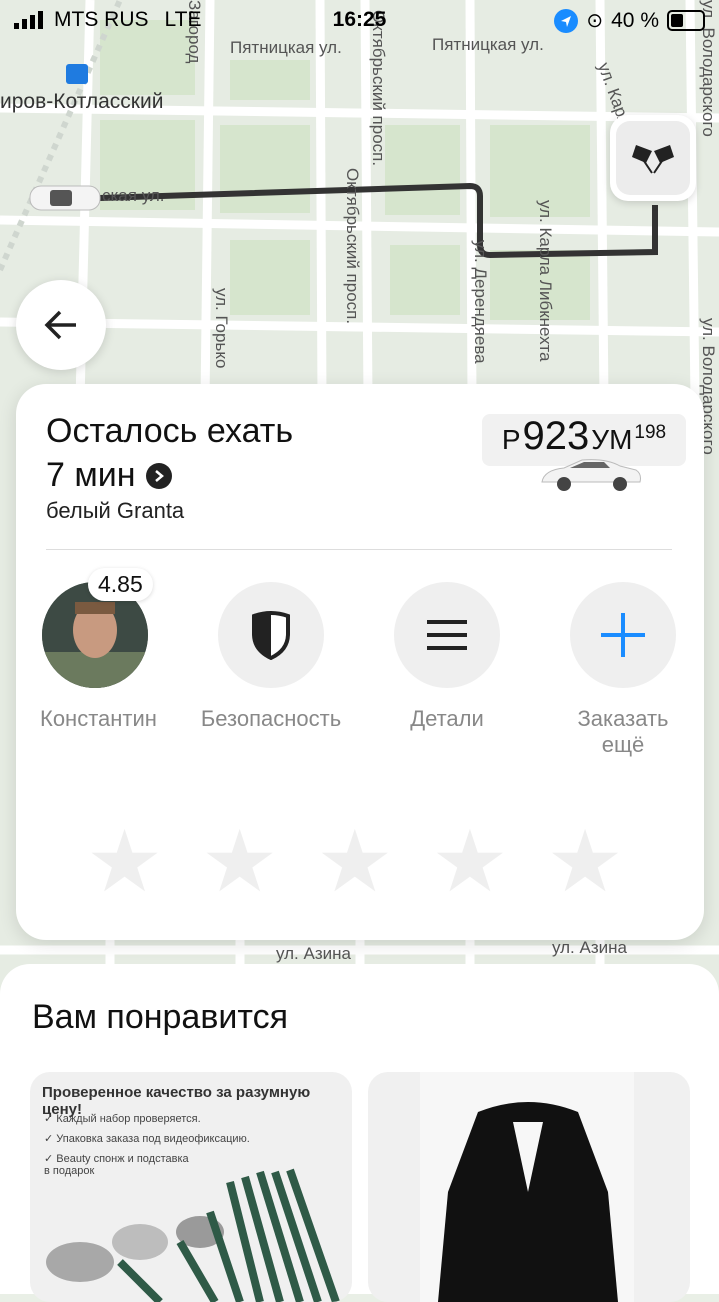  Describe the element at coordinates (612, 439) in the screenshot. I see `plate-suffix: УМ` at that location.